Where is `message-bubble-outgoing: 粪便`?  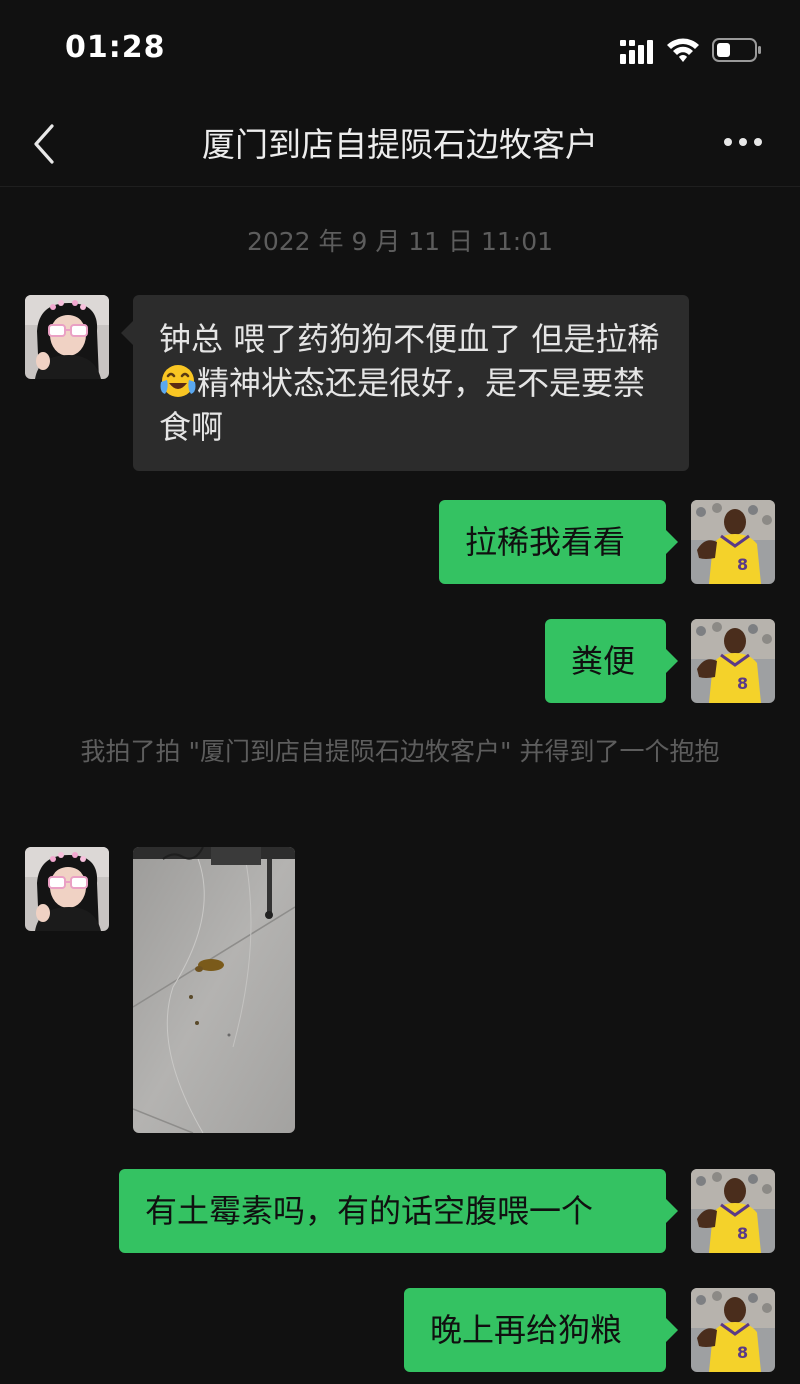 message-bubble-outgoing: 粪便 is located at coordinates (611, 661).